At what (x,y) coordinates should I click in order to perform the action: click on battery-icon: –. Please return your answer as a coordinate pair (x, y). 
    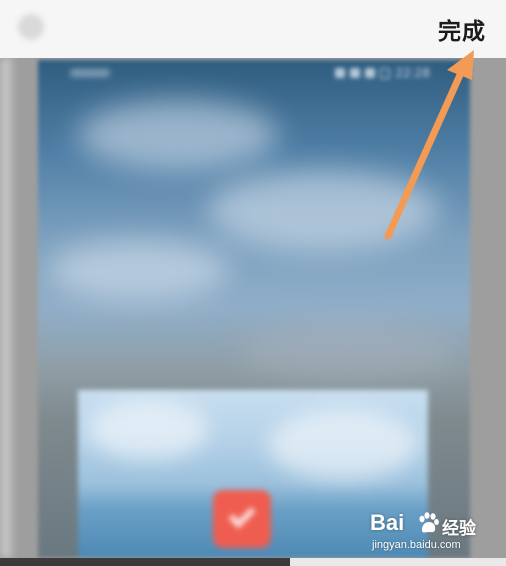
    Looking at the image, I should click on (385, 73).